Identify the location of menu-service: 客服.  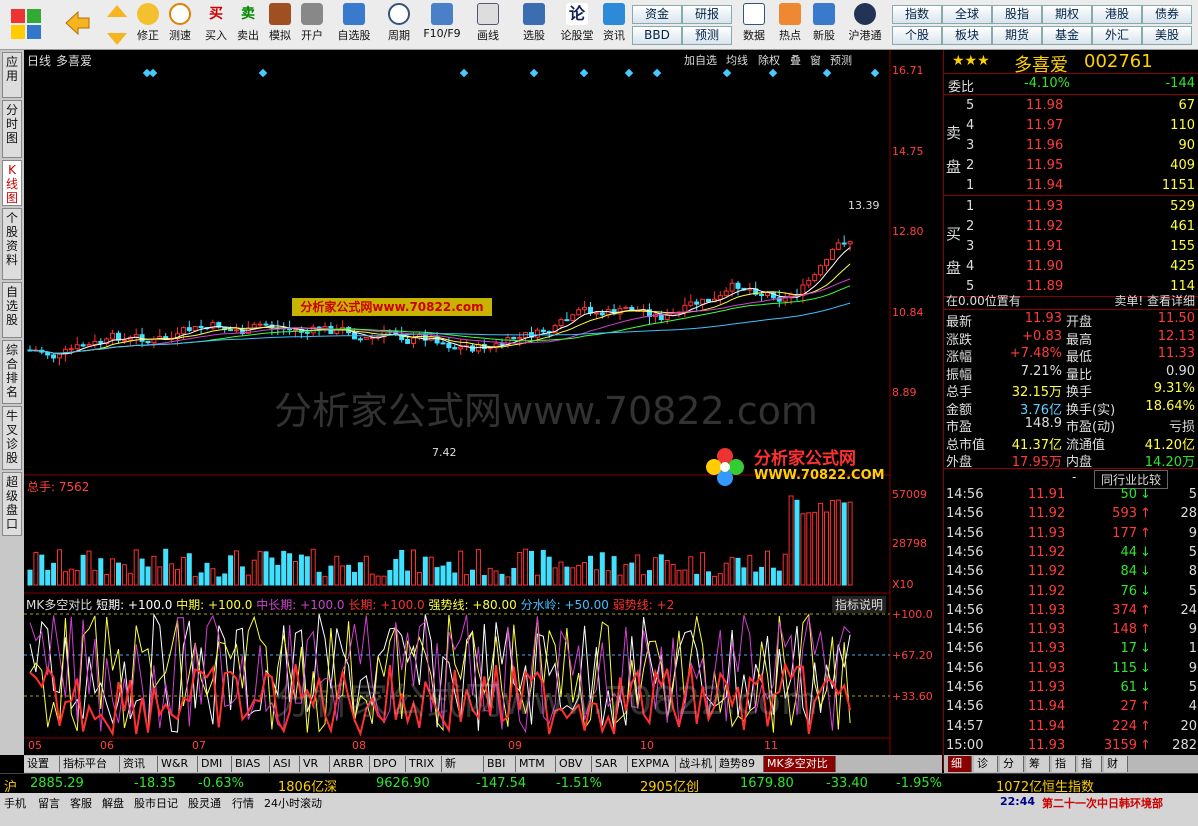
(81, 803).